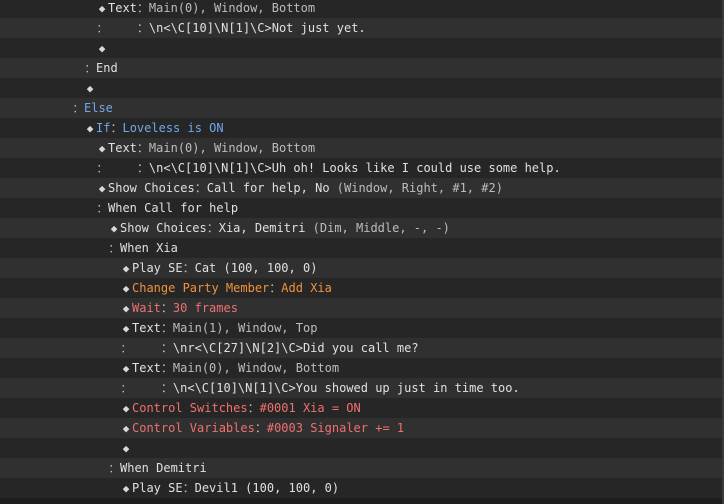 The width and height of the screenshot is (724, 504). What do you see at coordinates (256, 268) in the screenshot?
I see `command-text: Cat (100, 100, 0)` at bounding box center [256, 268].